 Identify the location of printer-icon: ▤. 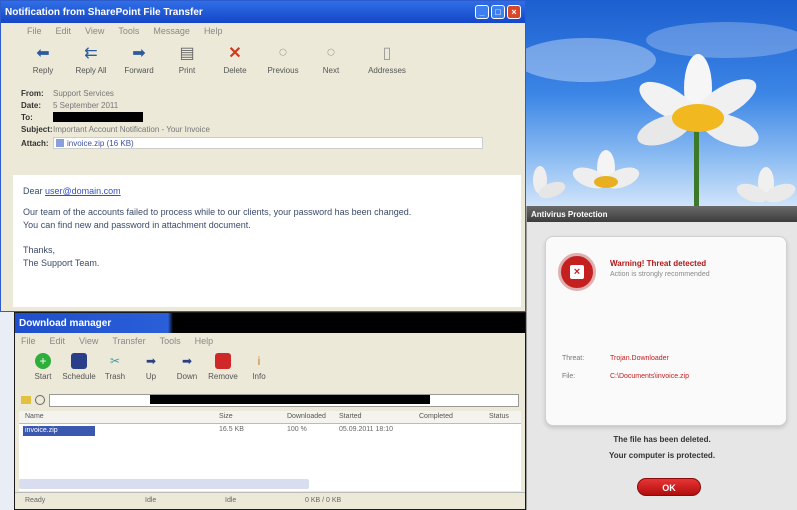
(187, 53).